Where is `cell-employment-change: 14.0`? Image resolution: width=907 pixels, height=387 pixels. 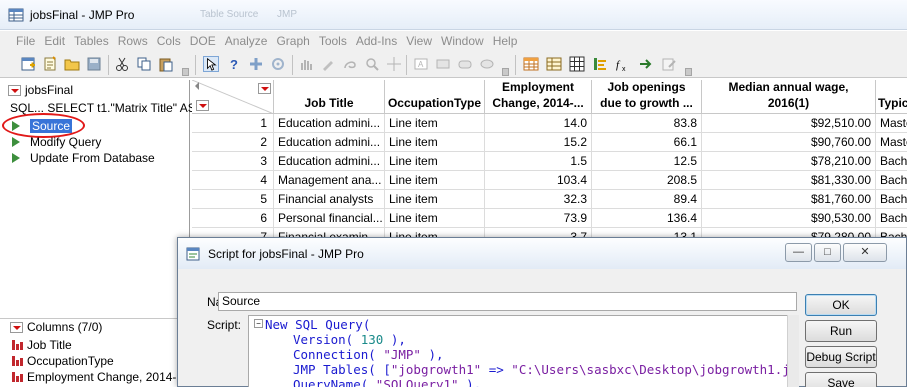 cell-employment-change: 14.0 is located at coordinates (538, 123).